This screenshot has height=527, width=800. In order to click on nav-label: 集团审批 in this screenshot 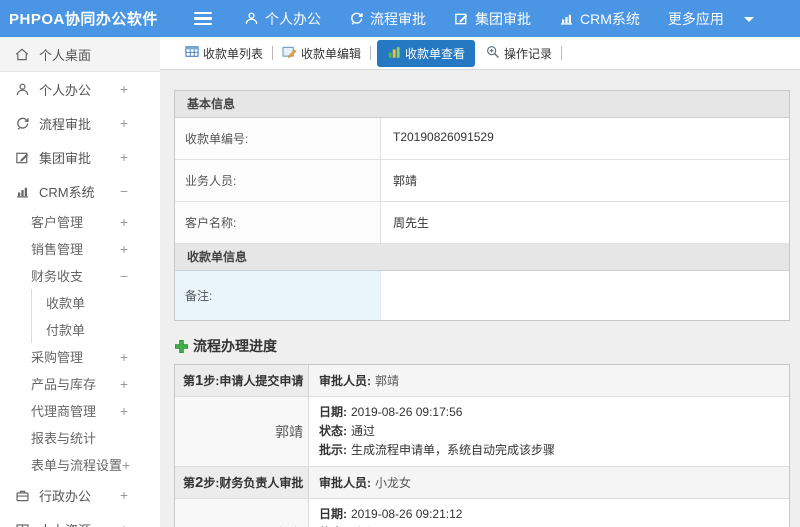, I will do `click(503, 18)`.